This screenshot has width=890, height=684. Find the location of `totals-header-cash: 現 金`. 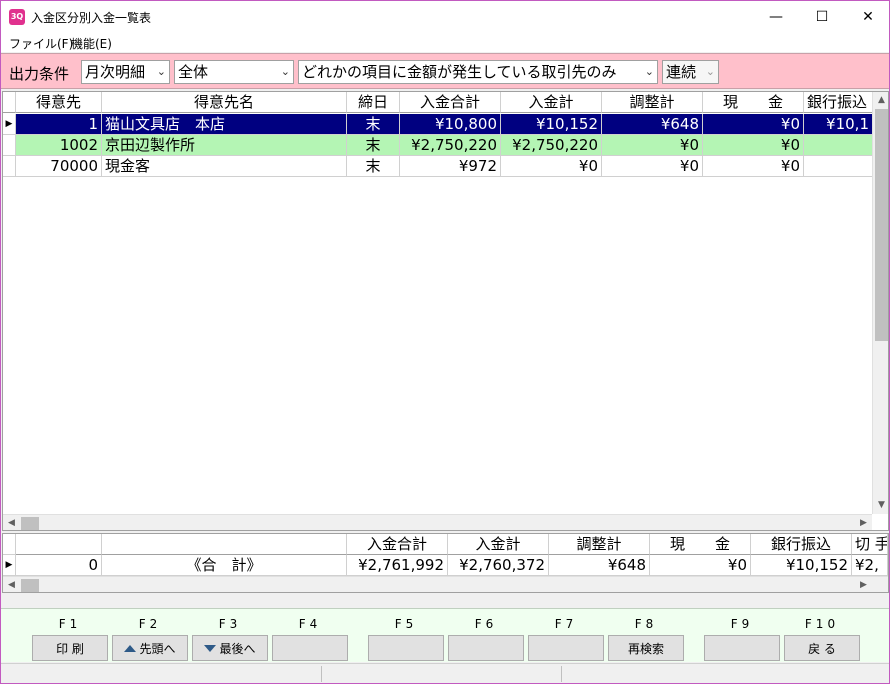

totals-header-cash: 現 金 is located at coordinates (700, 544).